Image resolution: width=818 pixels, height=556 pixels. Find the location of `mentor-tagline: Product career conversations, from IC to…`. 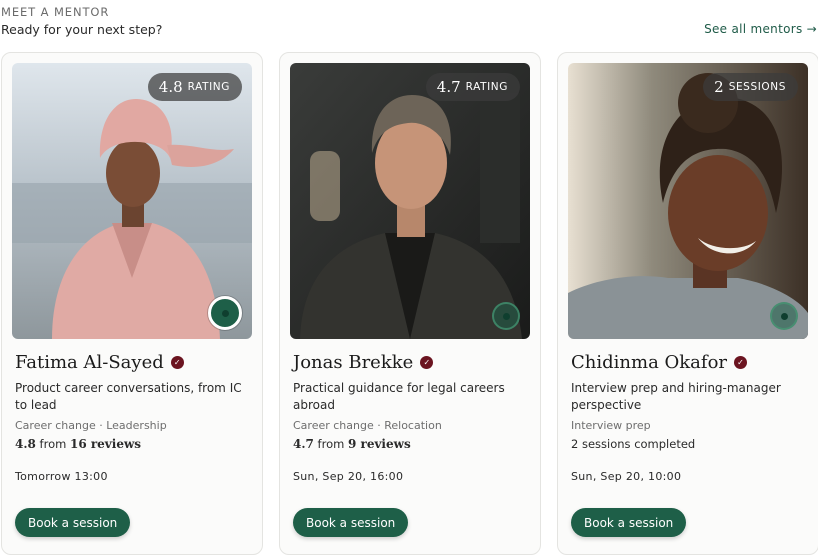

mentor-tagline: Product career conversations, from IC to… is located at coordinates (128, 396).